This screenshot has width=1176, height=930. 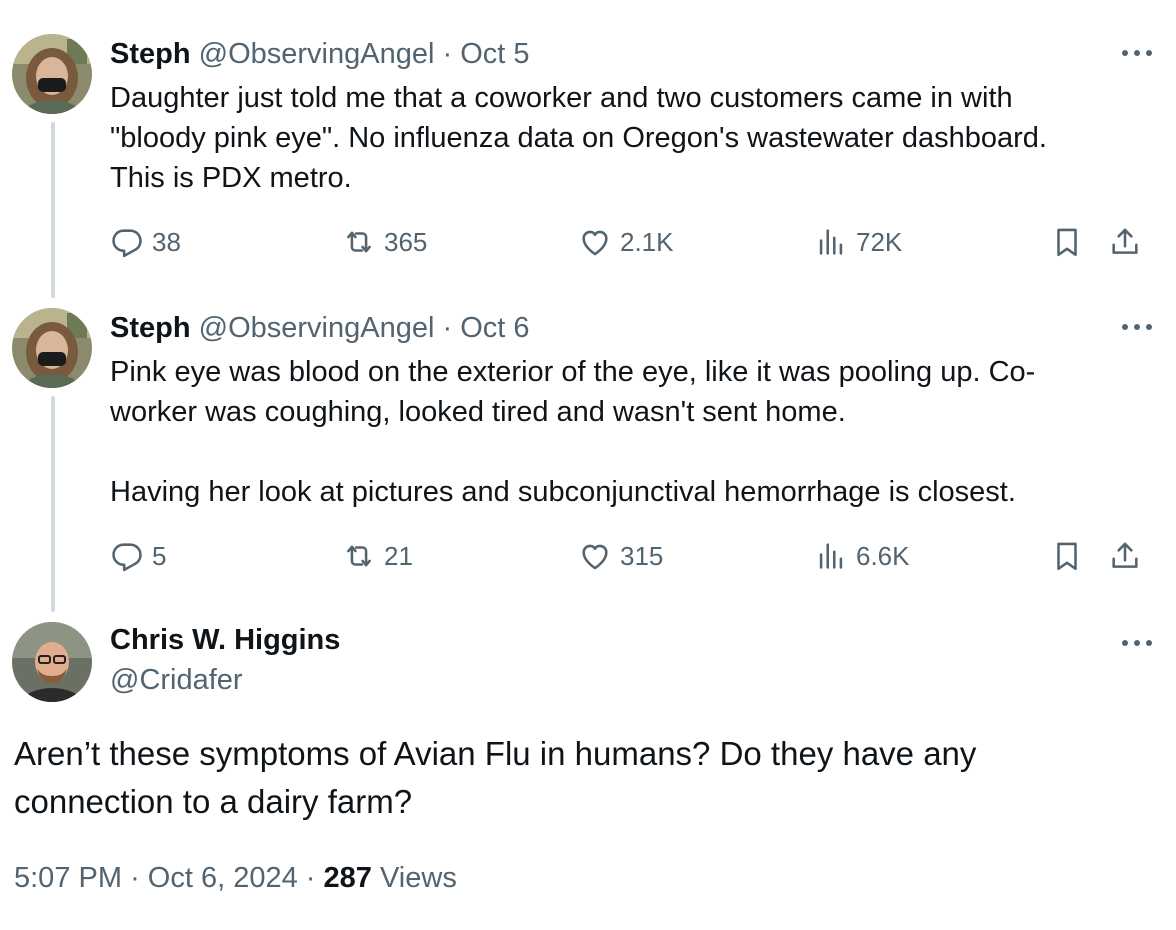 What do you see at coordinates (647, 241) in the screenshot?
I see `like-count: 2.1K` at bounding box center [647, 241].